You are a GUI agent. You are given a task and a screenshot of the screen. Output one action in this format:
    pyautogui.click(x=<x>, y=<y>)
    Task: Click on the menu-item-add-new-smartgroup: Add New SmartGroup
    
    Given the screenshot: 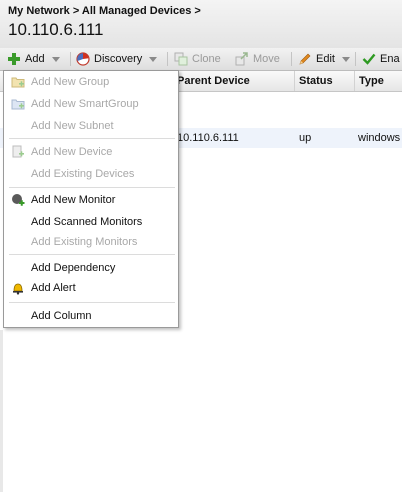 What is the action you would take?
    pyautogui.click(x=91, y=104)
    